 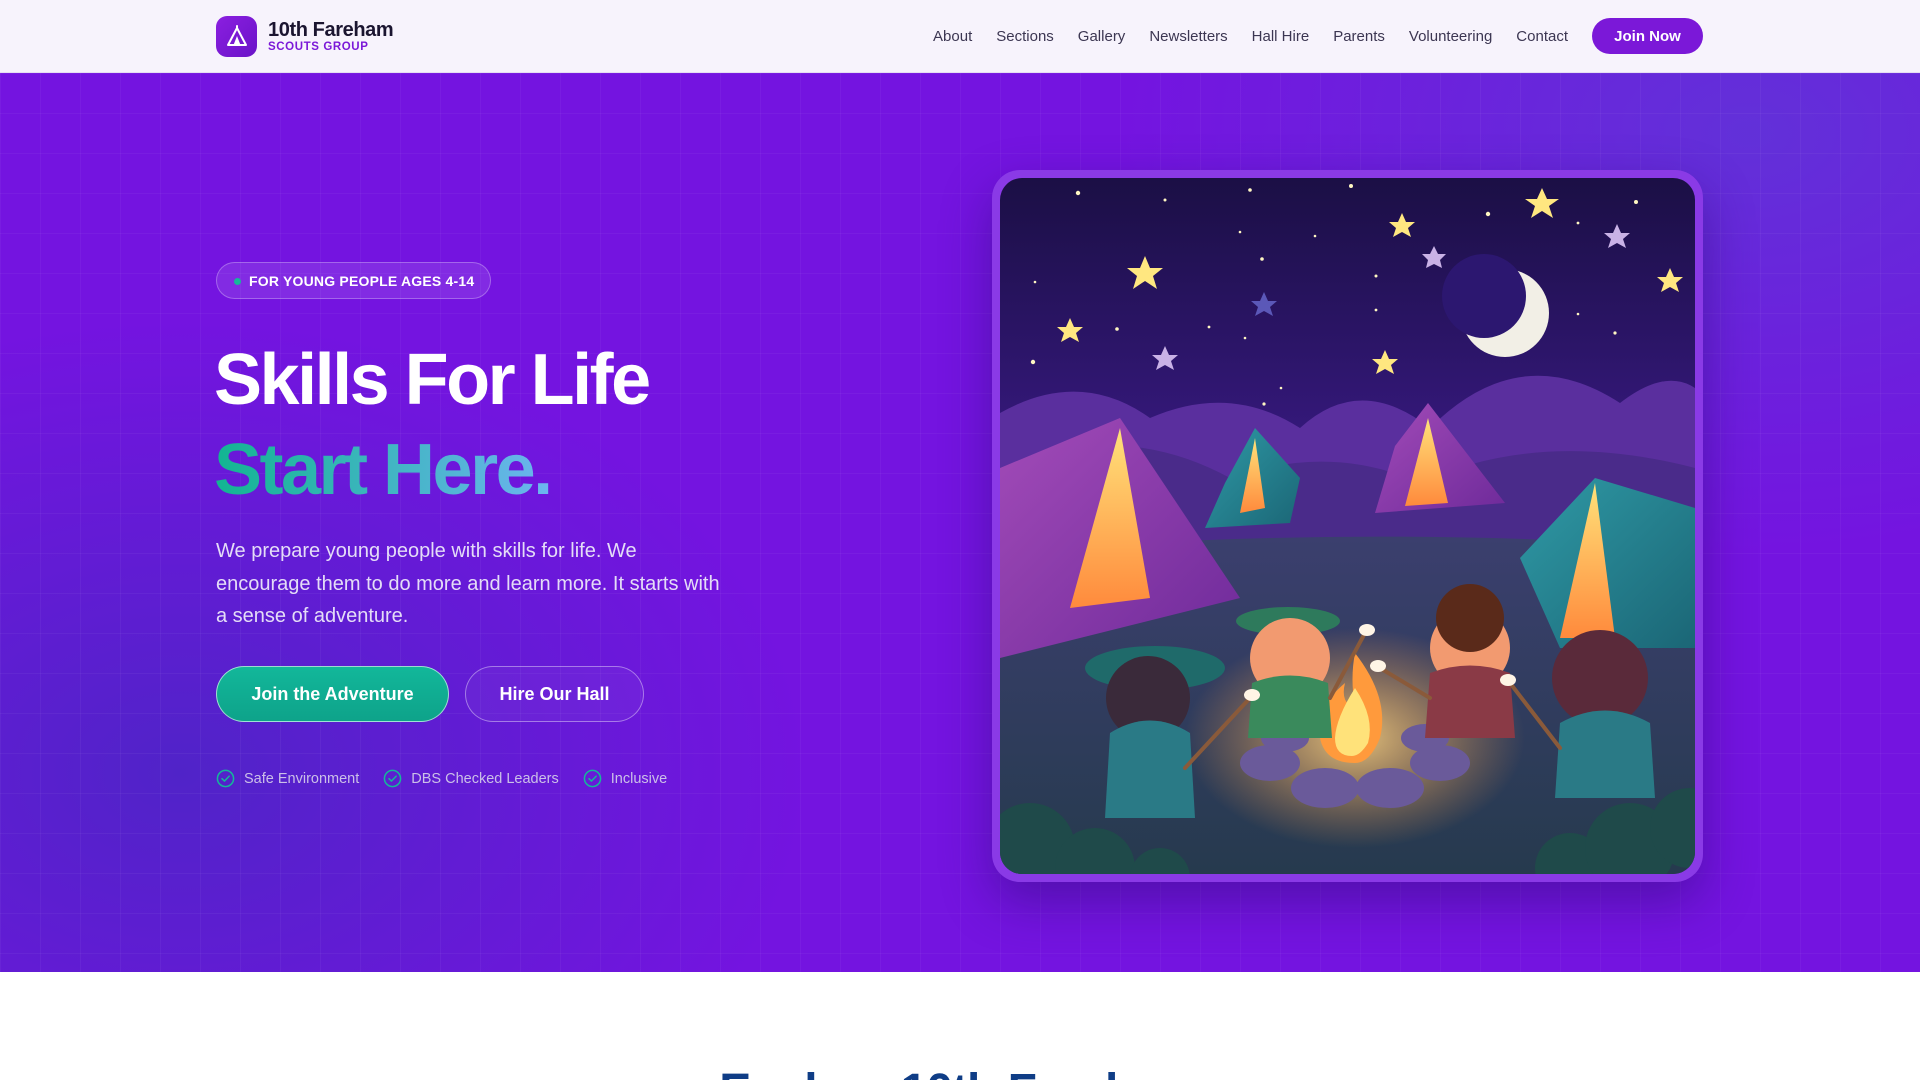 I want to click on badge-dot-icon, so click(x=237, y=281).